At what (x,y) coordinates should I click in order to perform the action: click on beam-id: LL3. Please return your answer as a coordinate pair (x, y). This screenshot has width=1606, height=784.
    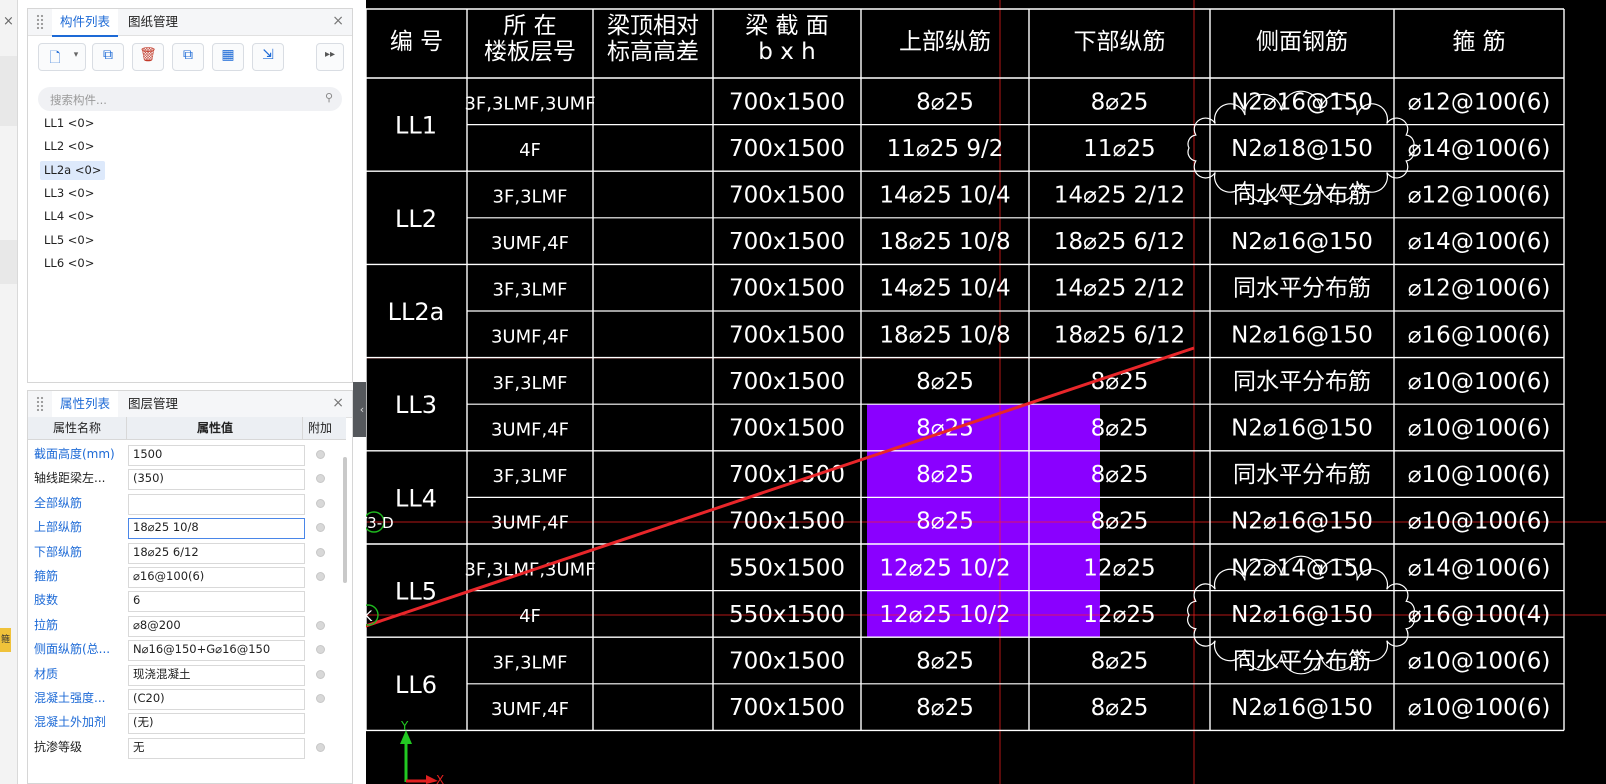
    Looking at the image, I should click on (416, 405).